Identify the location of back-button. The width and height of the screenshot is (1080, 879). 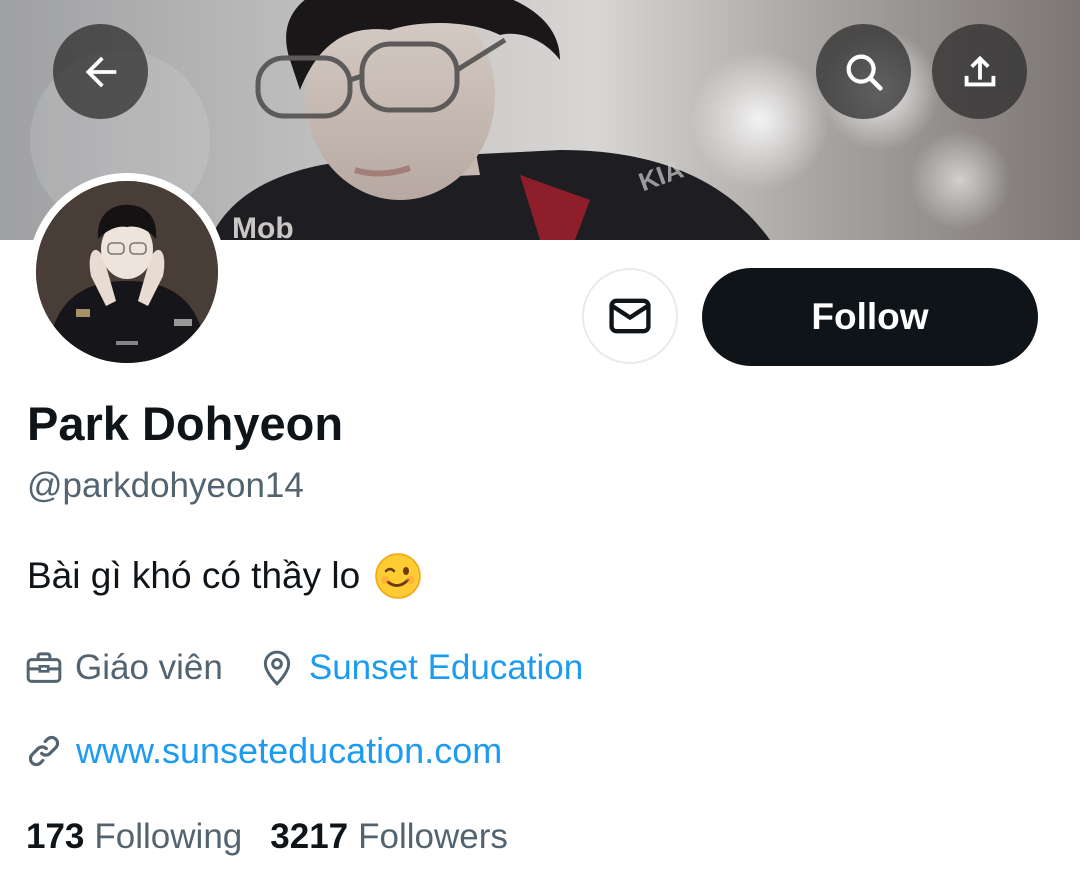
(100, 71).